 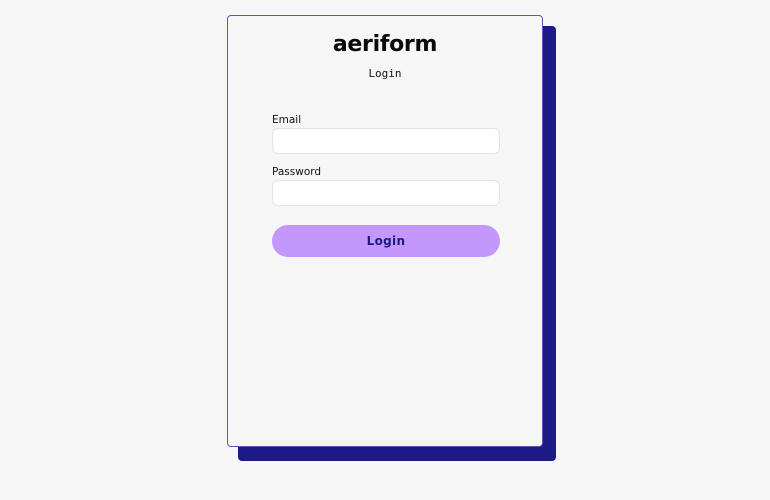 I want to click on email-label: Email, so click(x=287, y=120).